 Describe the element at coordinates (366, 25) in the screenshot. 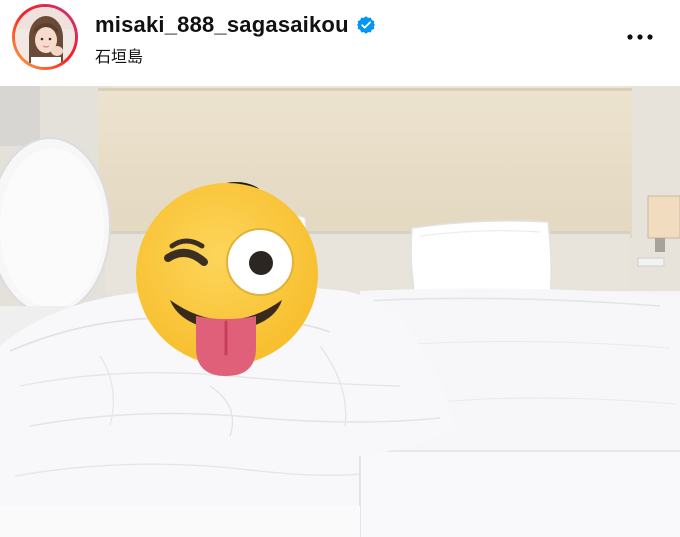

I see `verified-badge-icon` at that location.